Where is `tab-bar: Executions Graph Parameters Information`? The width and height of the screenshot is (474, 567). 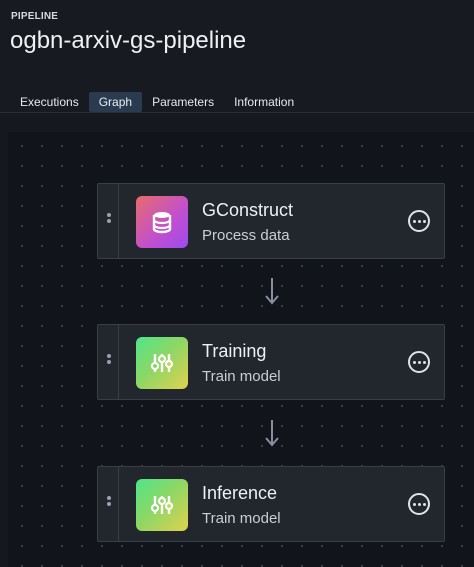
tab-bar: Executions Graph Parameters Information is located at coordinates (157, 102).